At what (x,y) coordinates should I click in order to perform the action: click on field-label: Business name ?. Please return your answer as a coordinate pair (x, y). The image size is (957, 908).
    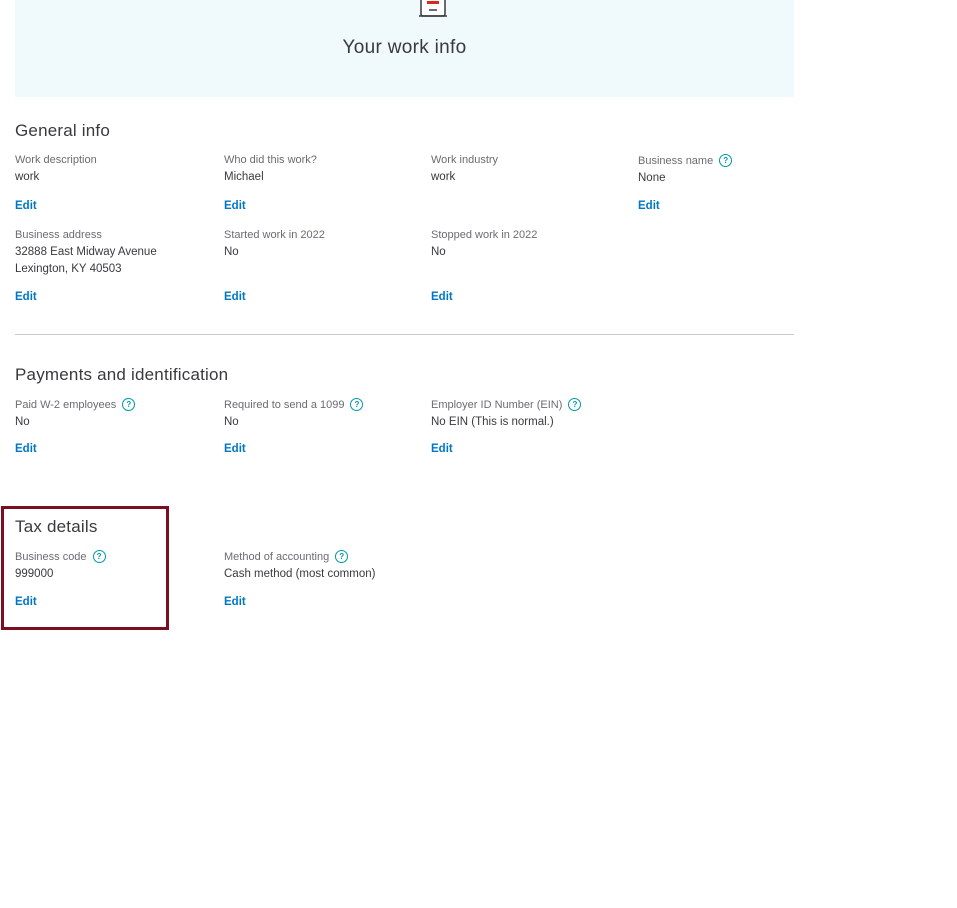
    Looking at the image, I should click on (738, 160).